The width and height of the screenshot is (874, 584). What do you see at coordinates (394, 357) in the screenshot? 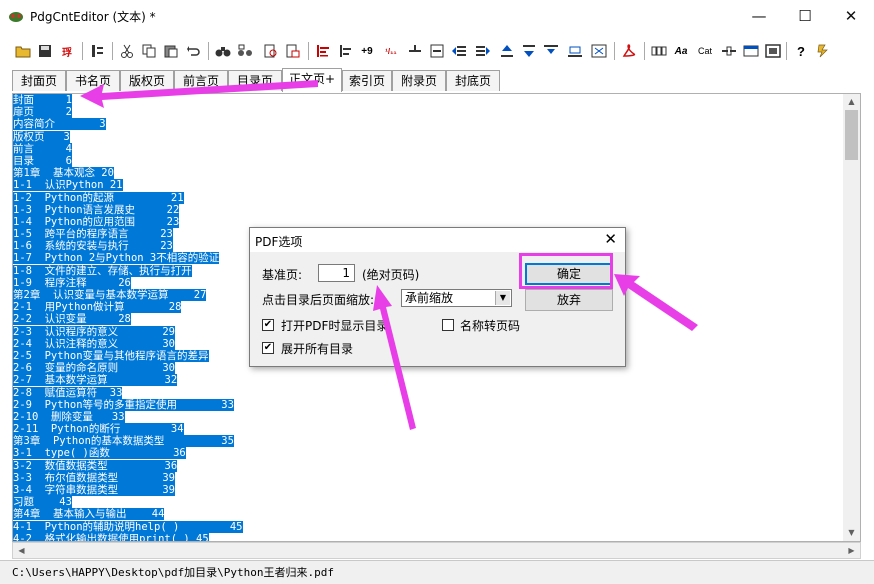
I see `annotation-arrow-checkbox` at bounding box center [394, 357].